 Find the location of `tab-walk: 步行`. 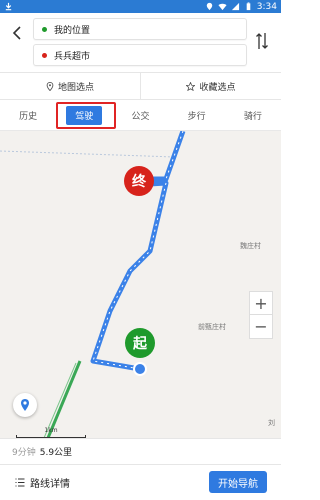

tab-walk: 步行 is located at coordinates (197, 115).